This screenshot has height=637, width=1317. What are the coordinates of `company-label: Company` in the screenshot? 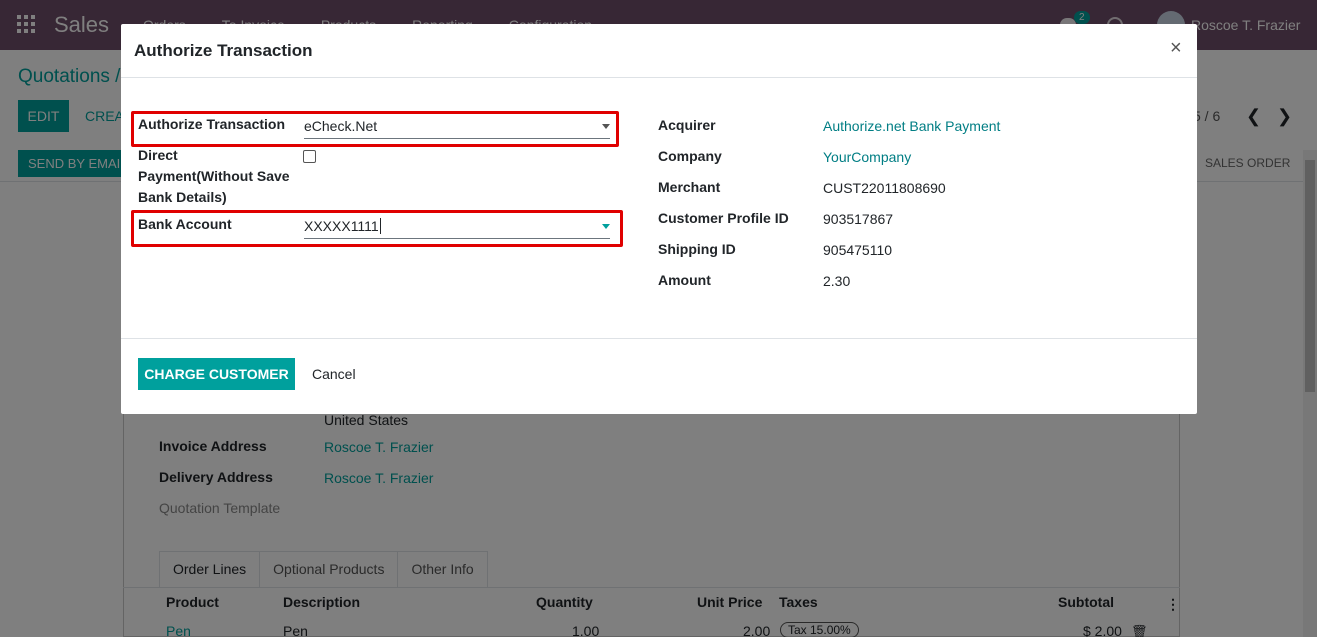 It's located at (690, 156).